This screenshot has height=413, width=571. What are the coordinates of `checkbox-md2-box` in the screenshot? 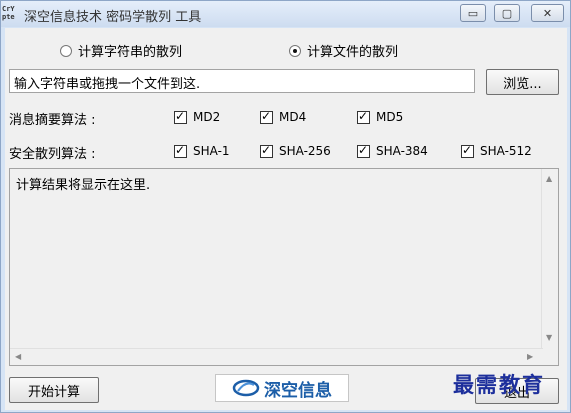 It's located at (180, 116).